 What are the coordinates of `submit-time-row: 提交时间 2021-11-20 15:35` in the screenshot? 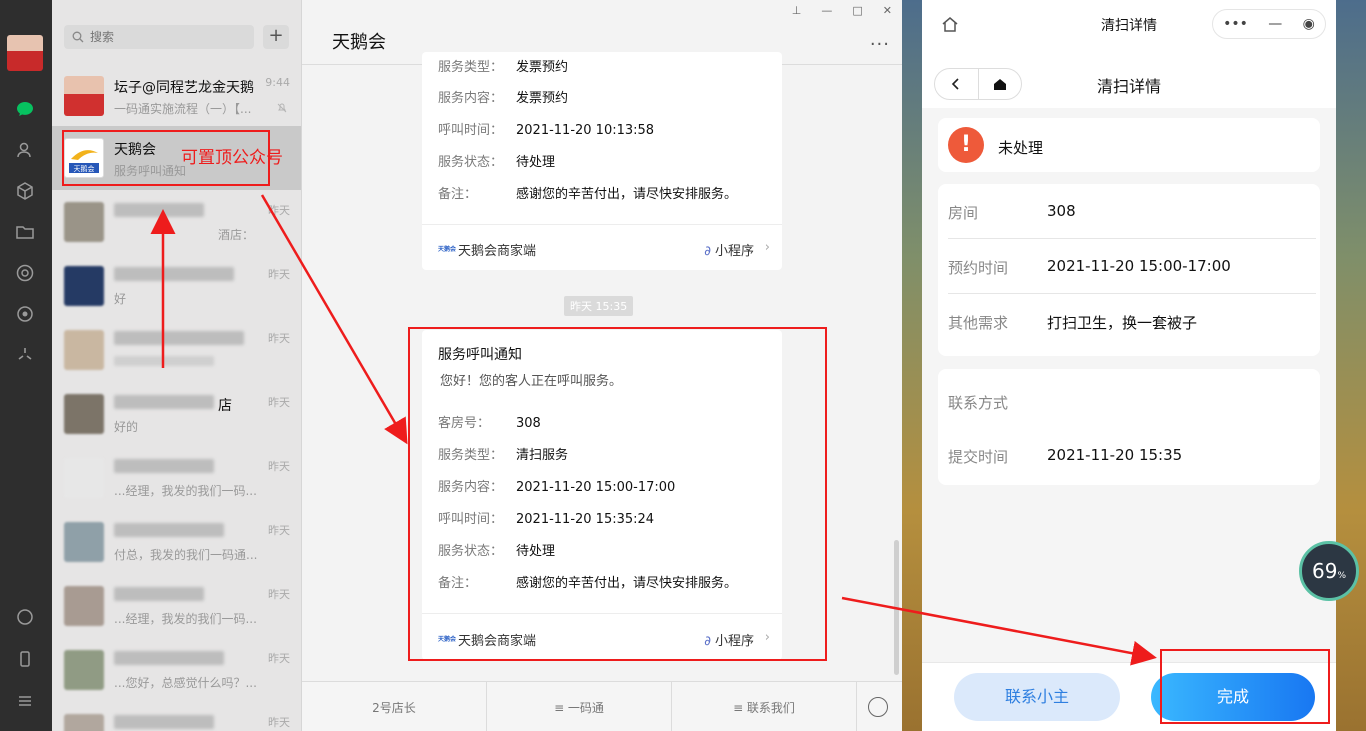 It's located at (1065, 456).